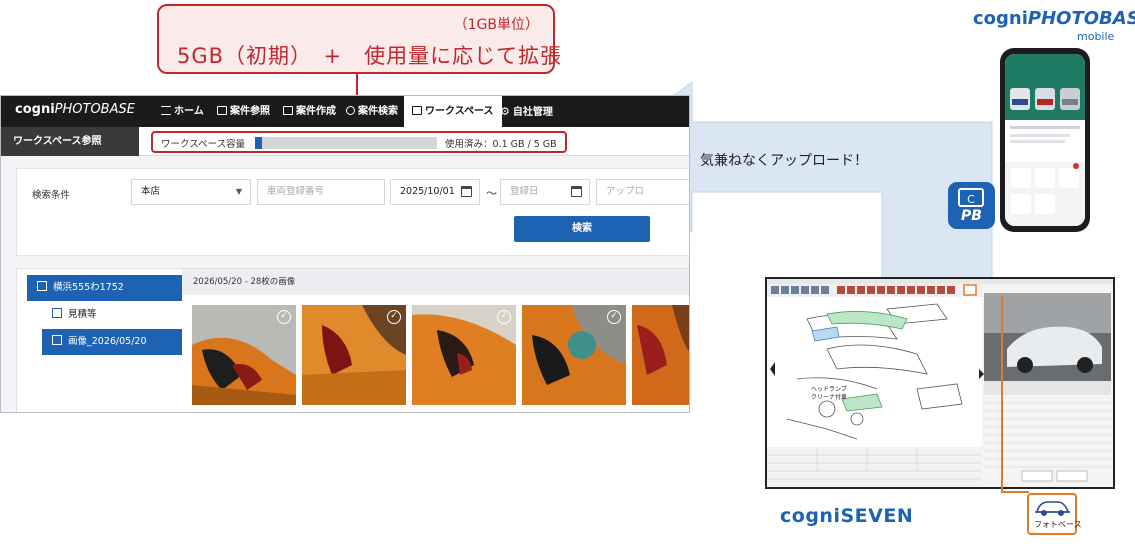 The height and width of the screenshot is (544, 1135). I want to click on phone-screen, so click(1045, 140).